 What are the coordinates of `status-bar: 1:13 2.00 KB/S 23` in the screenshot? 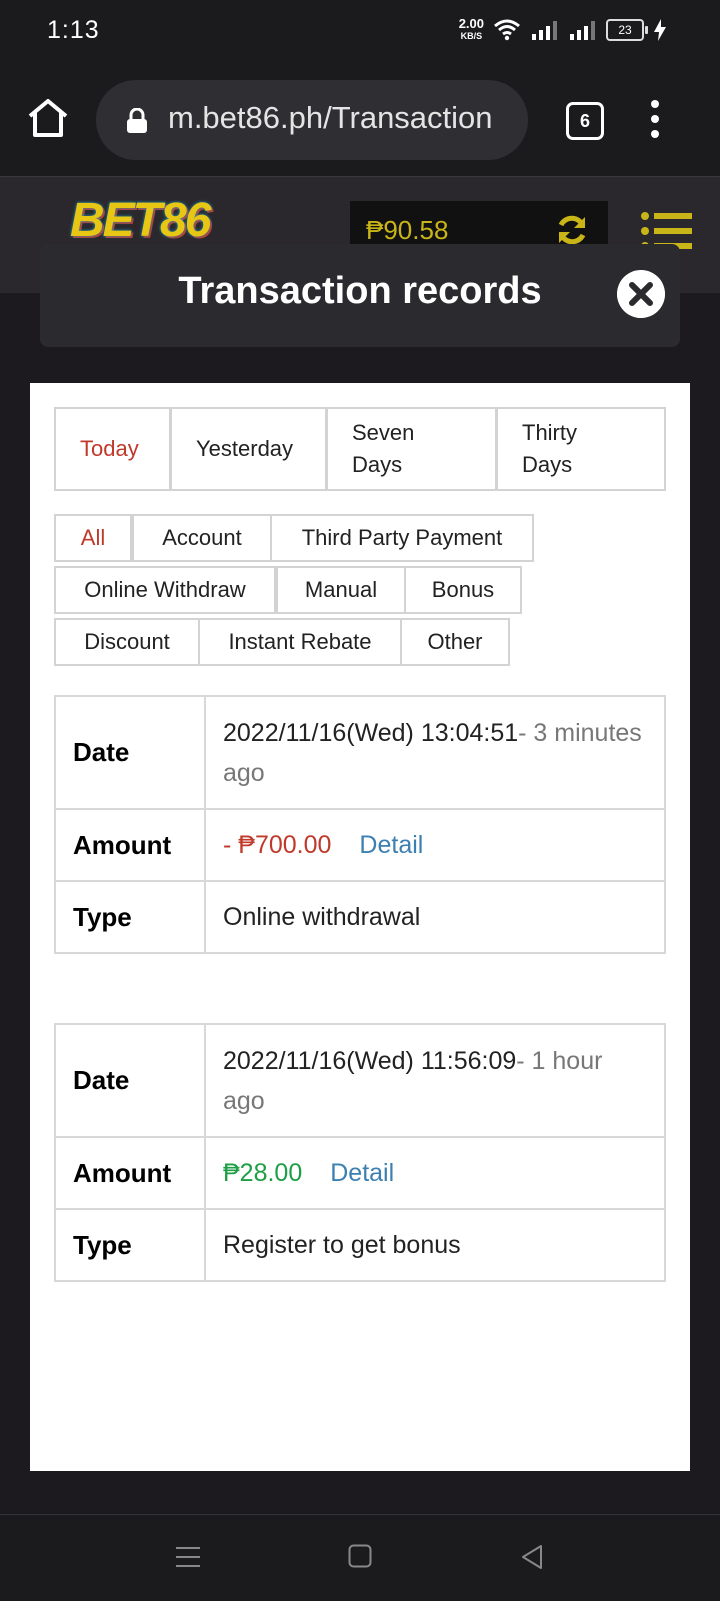 It's located at (360, 32).